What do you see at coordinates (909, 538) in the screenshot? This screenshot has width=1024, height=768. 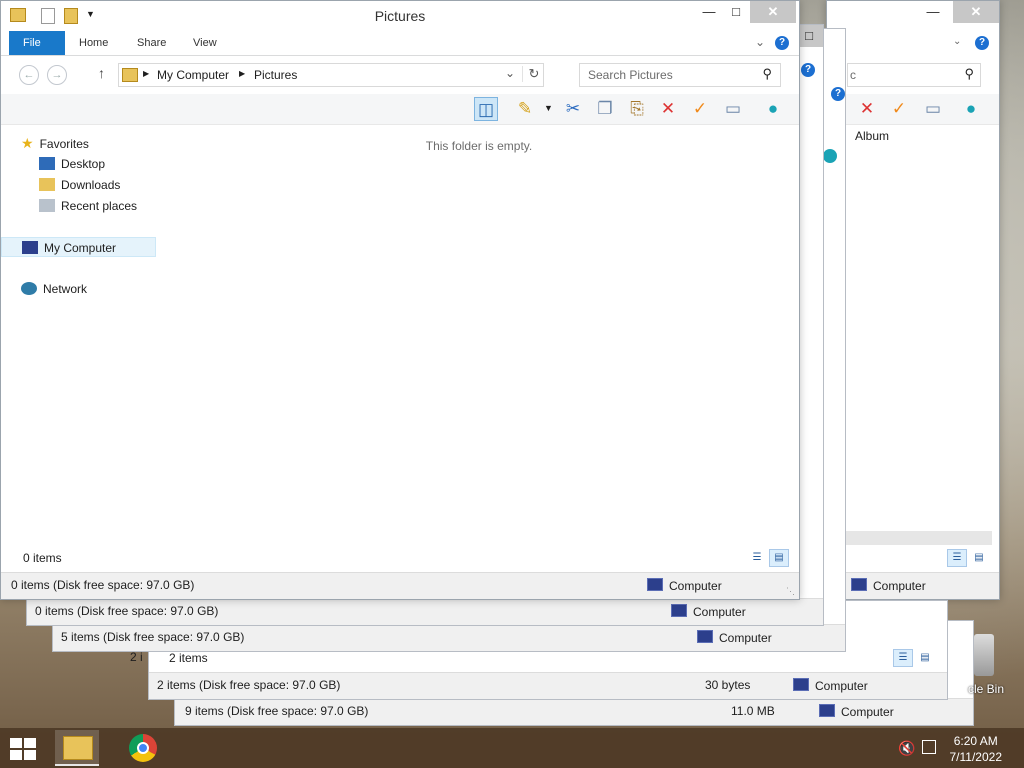 I see `horizontal-scrollbar` at bounding box center [909, 538].